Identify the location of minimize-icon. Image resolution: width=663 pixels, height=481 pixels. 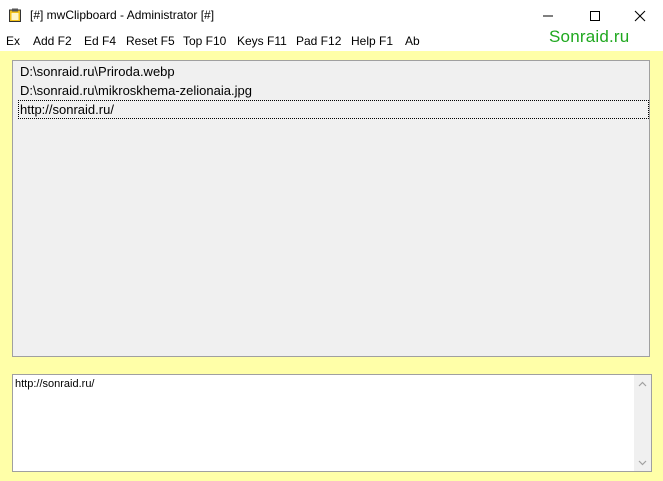
(548, 15).